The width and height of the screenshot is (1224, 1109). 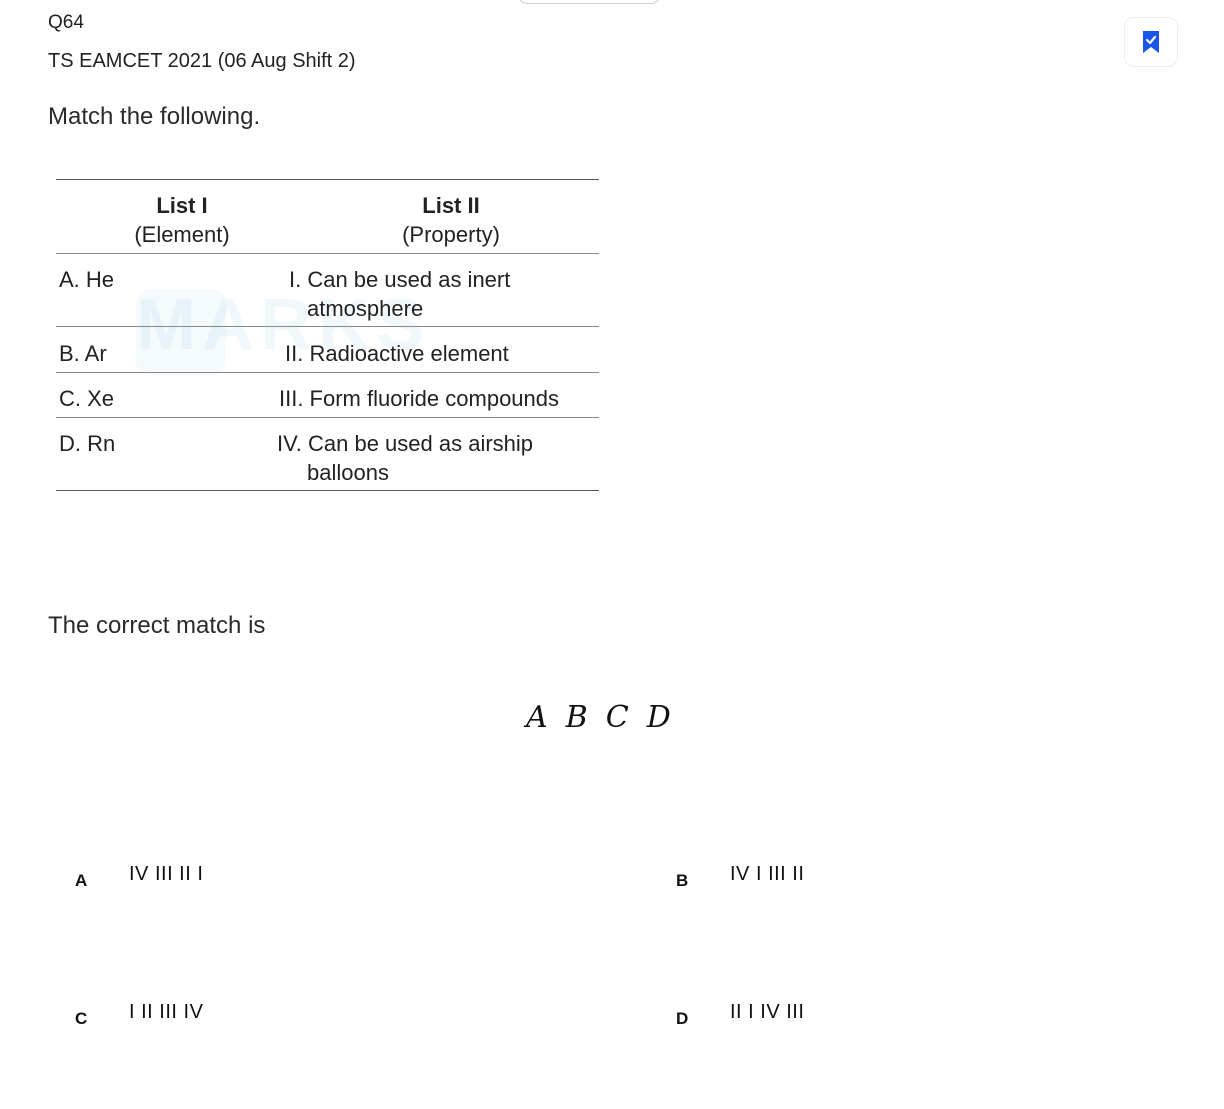 What do you see at coordinates (658, 717) in the screenshot?
I see `column-letter: D` at bounding box center [658, 717].